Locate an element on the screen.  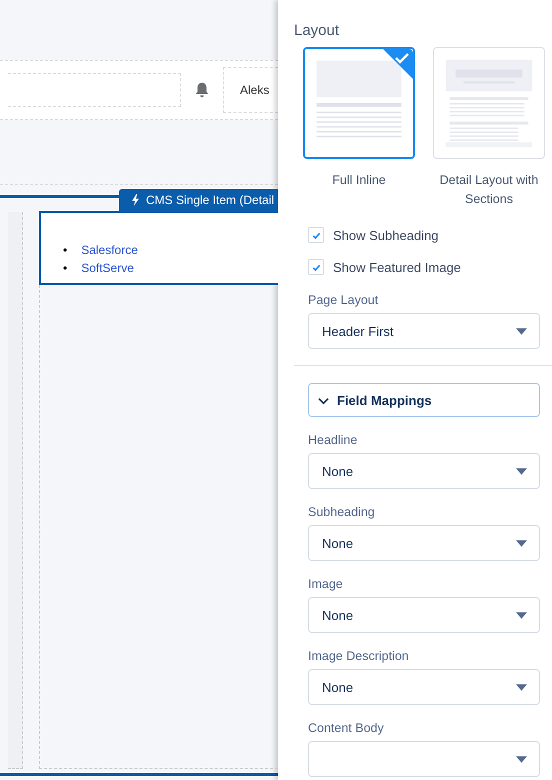
component-frame: • Salesforce • SoftServe is located at coordinates (158, 248).